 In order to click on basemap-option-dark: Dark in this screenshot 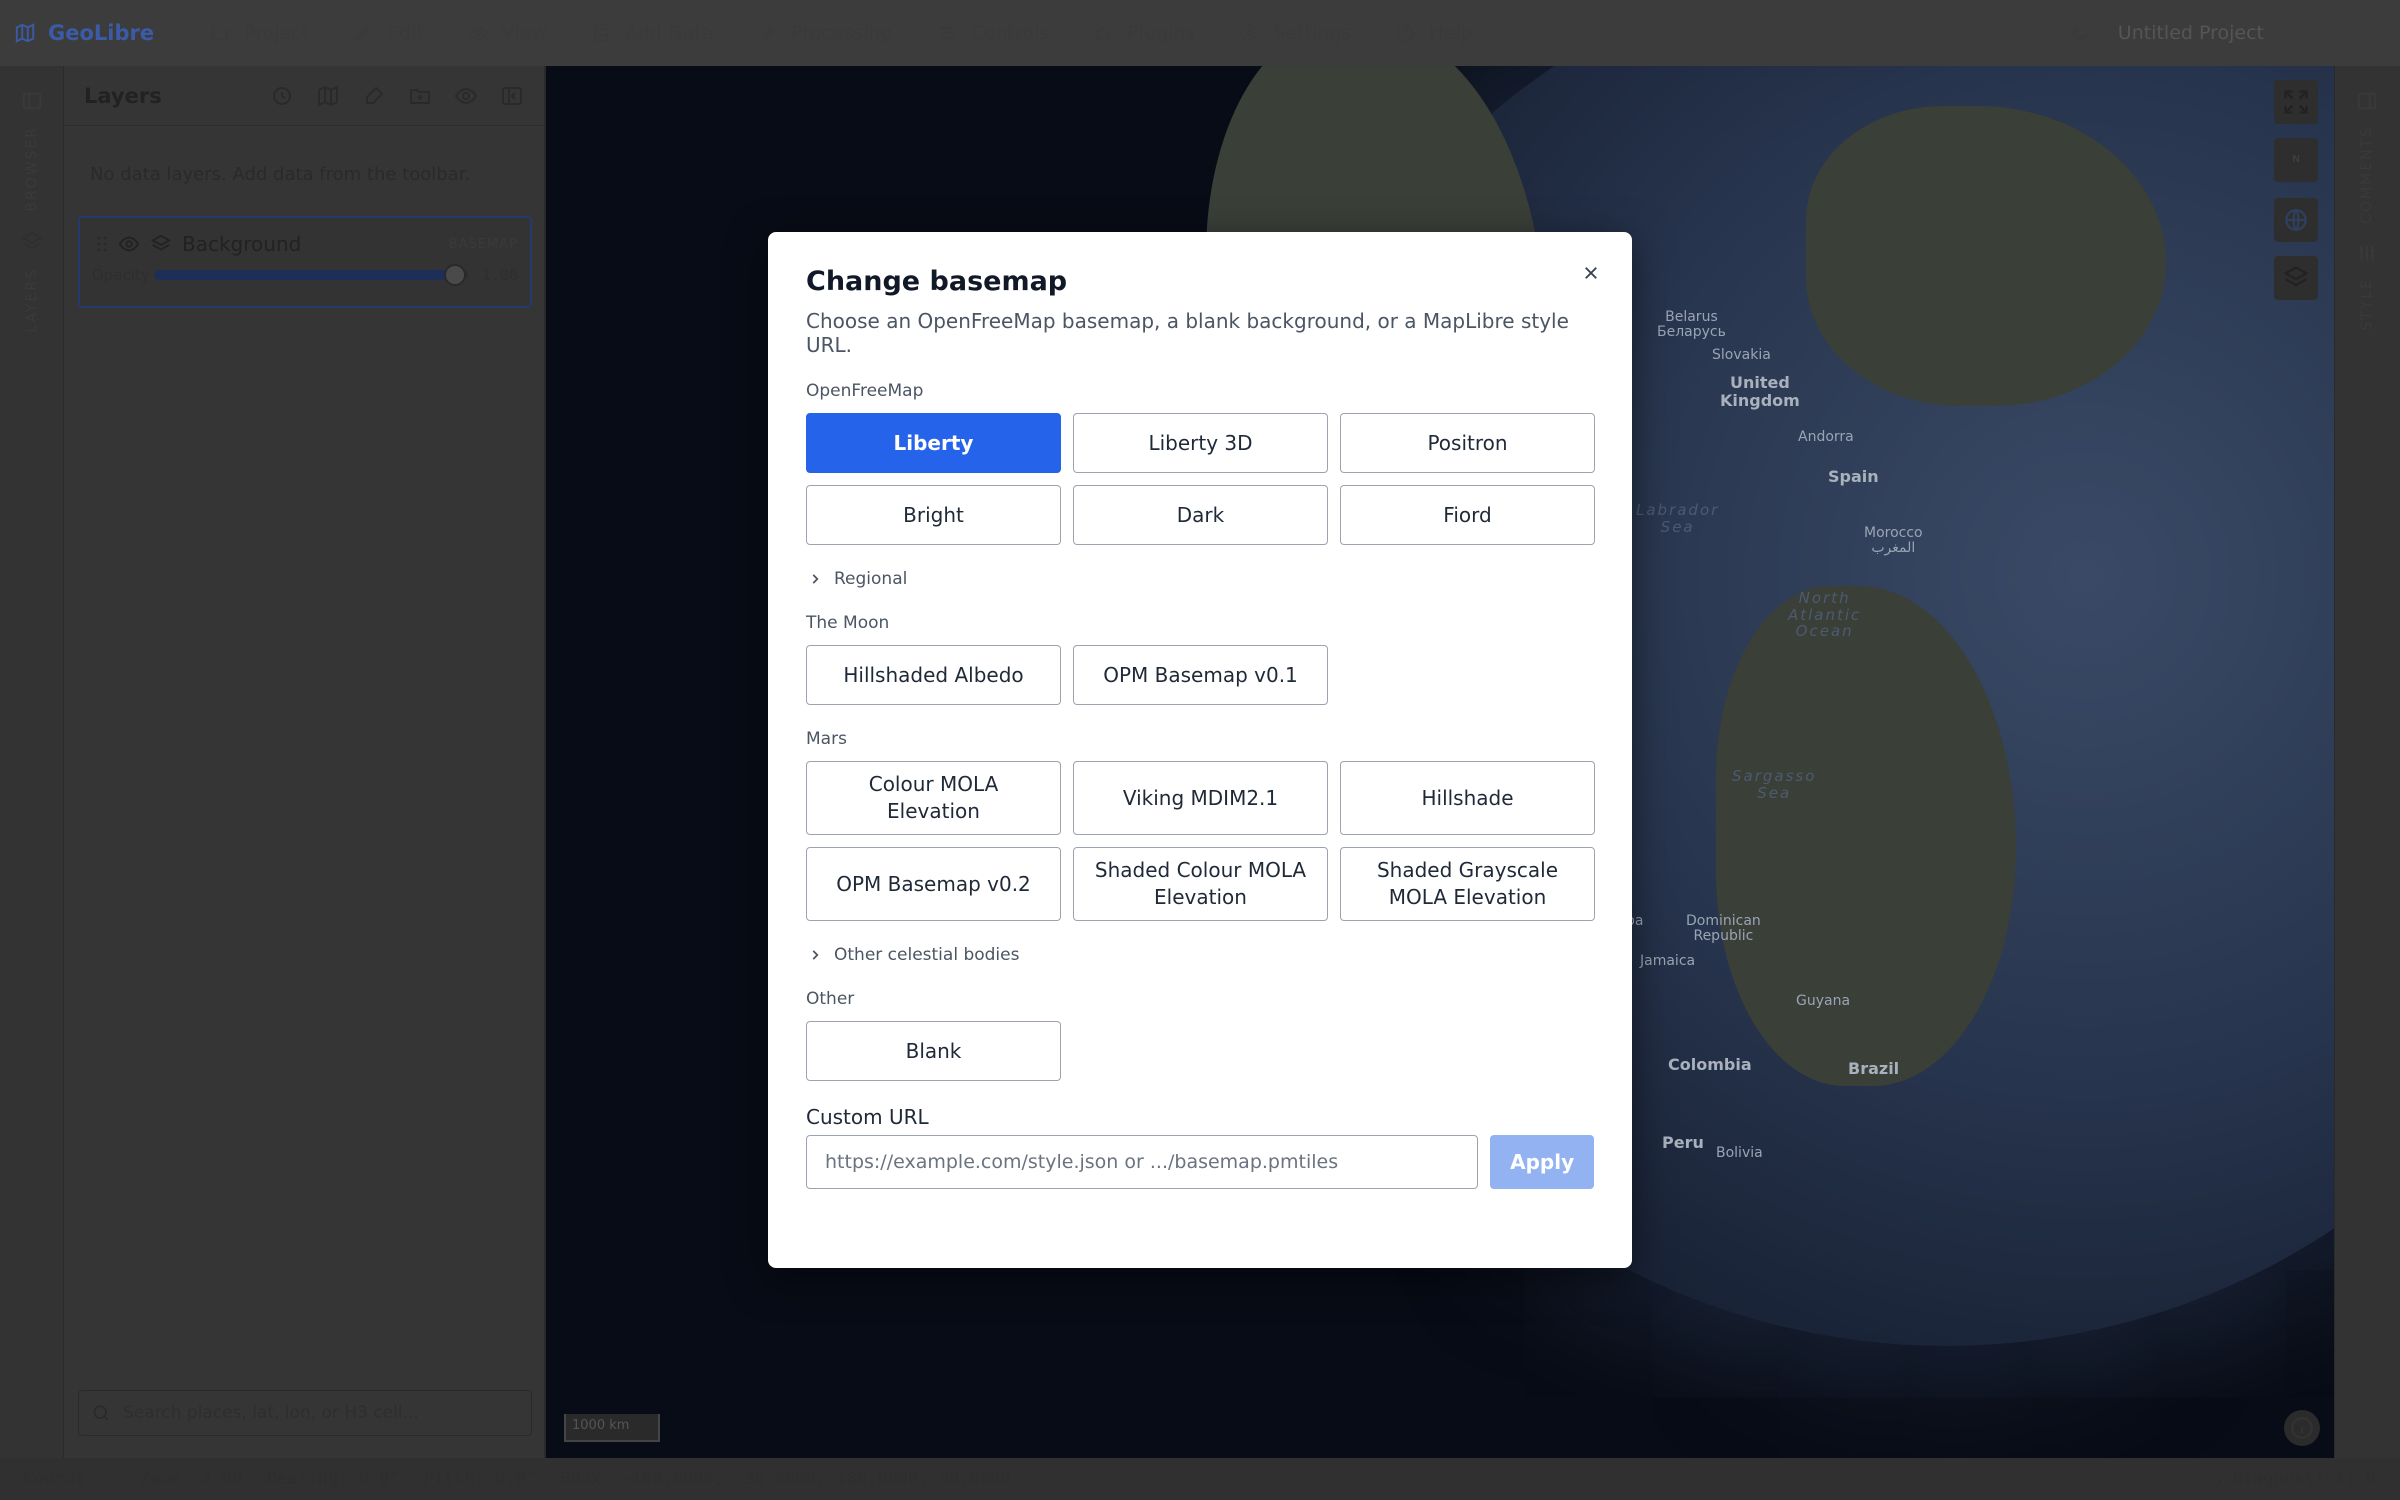, I will do `click(1200, 515)`.